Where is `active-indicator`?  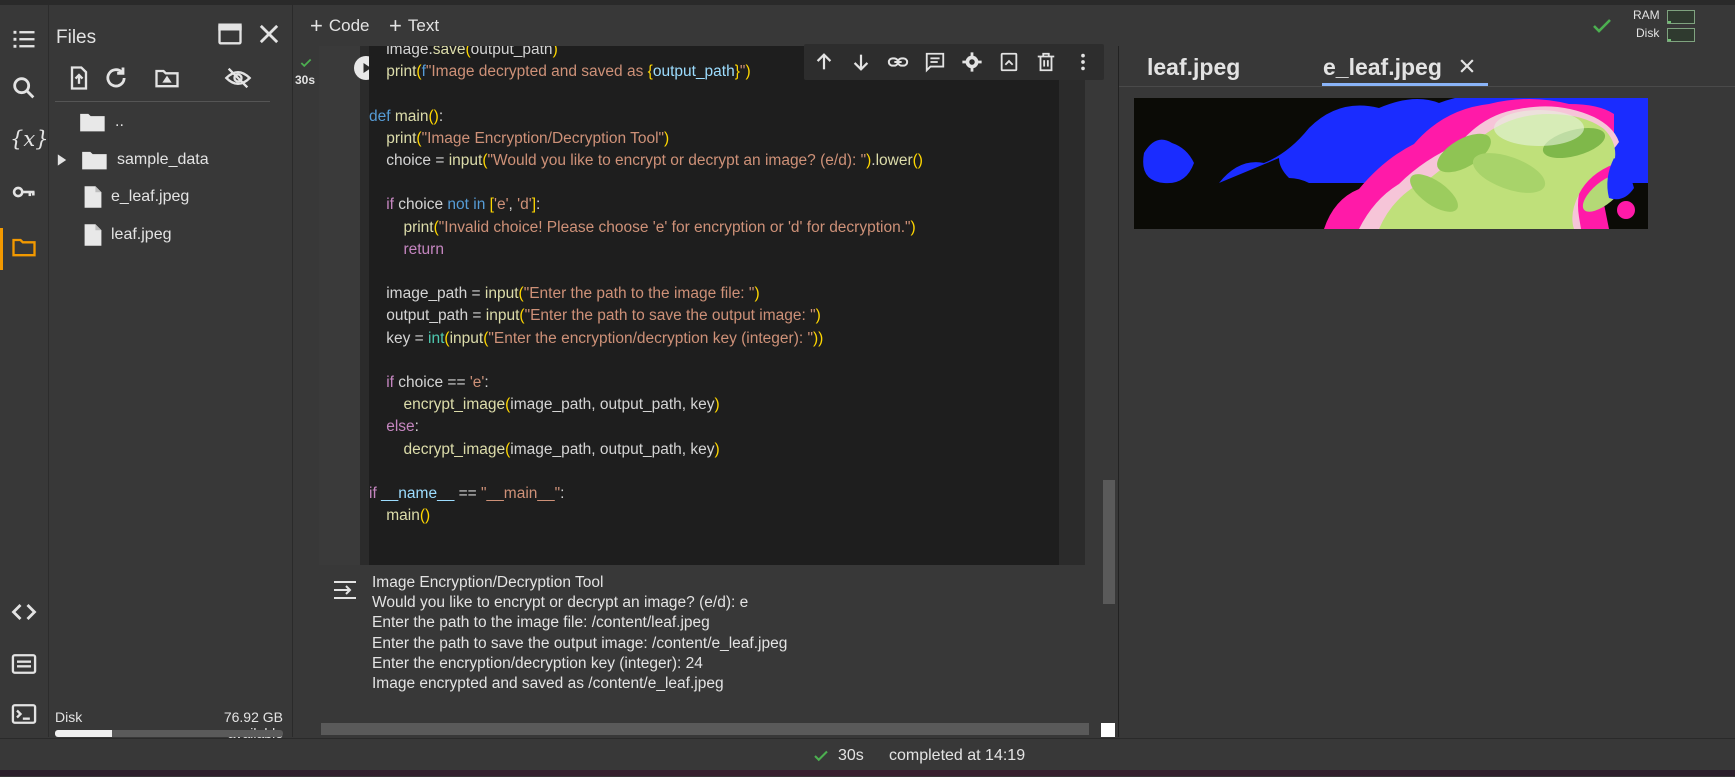
active-indicator is located at coordinates (1, 249).